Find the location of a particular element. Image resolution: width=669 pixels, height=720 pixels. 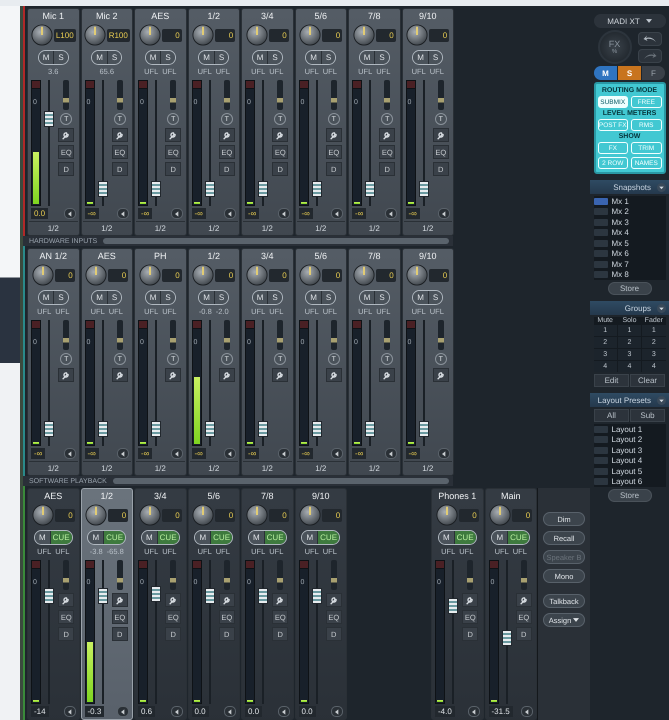

group-action-button: Clear is located at coordinates (647, 380).